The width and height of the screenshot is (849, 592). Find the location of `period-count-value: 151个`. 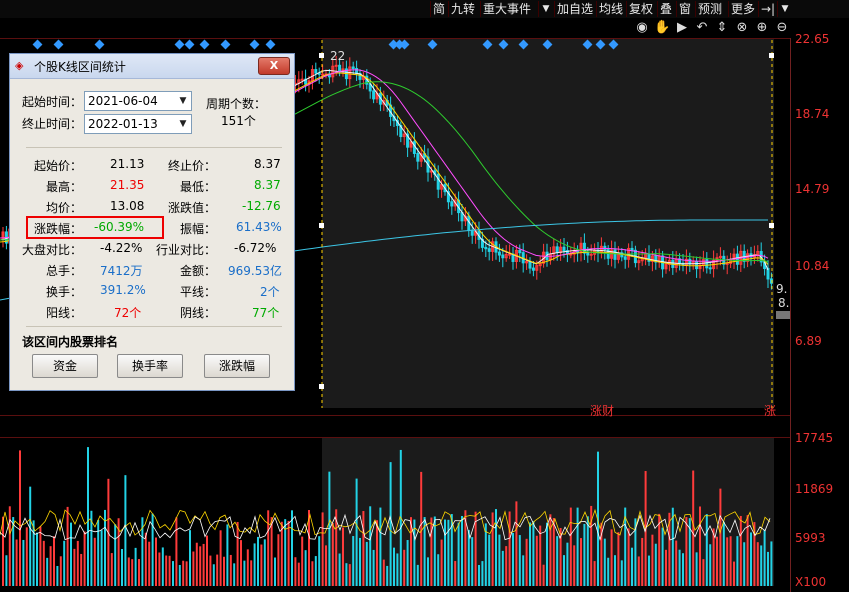

period-count-value: 151个 is located at coordinates (238, 121).